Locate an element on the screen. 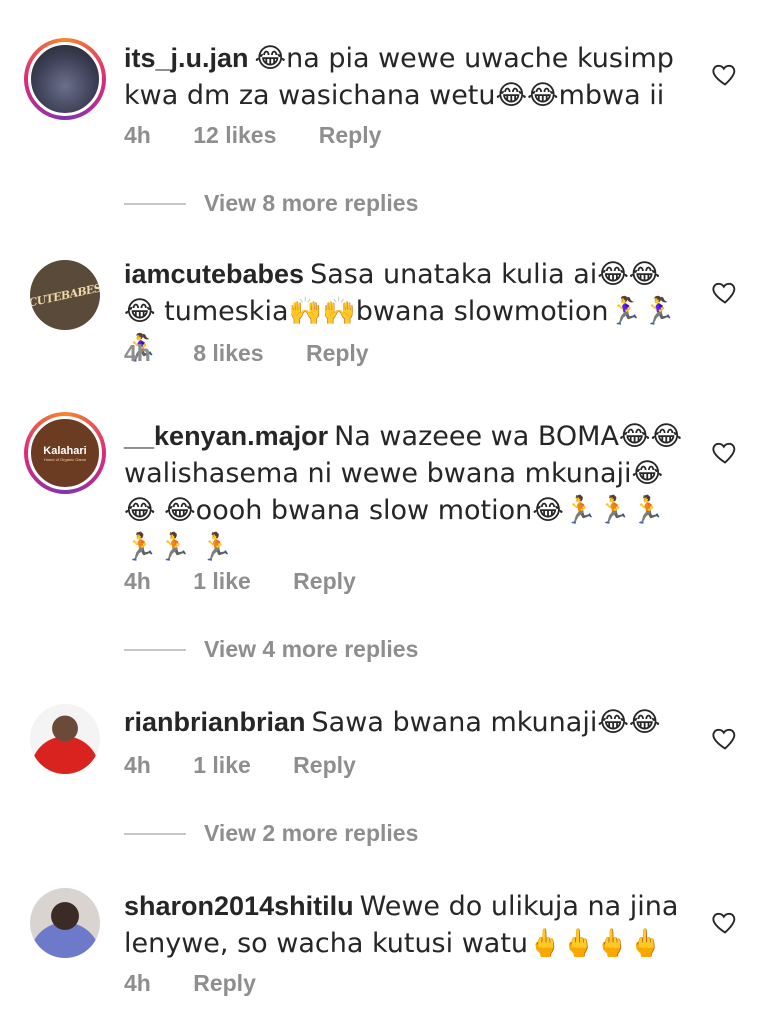  avatar: Kalahari Home of Organic Game is located at coordinates (65, 453).